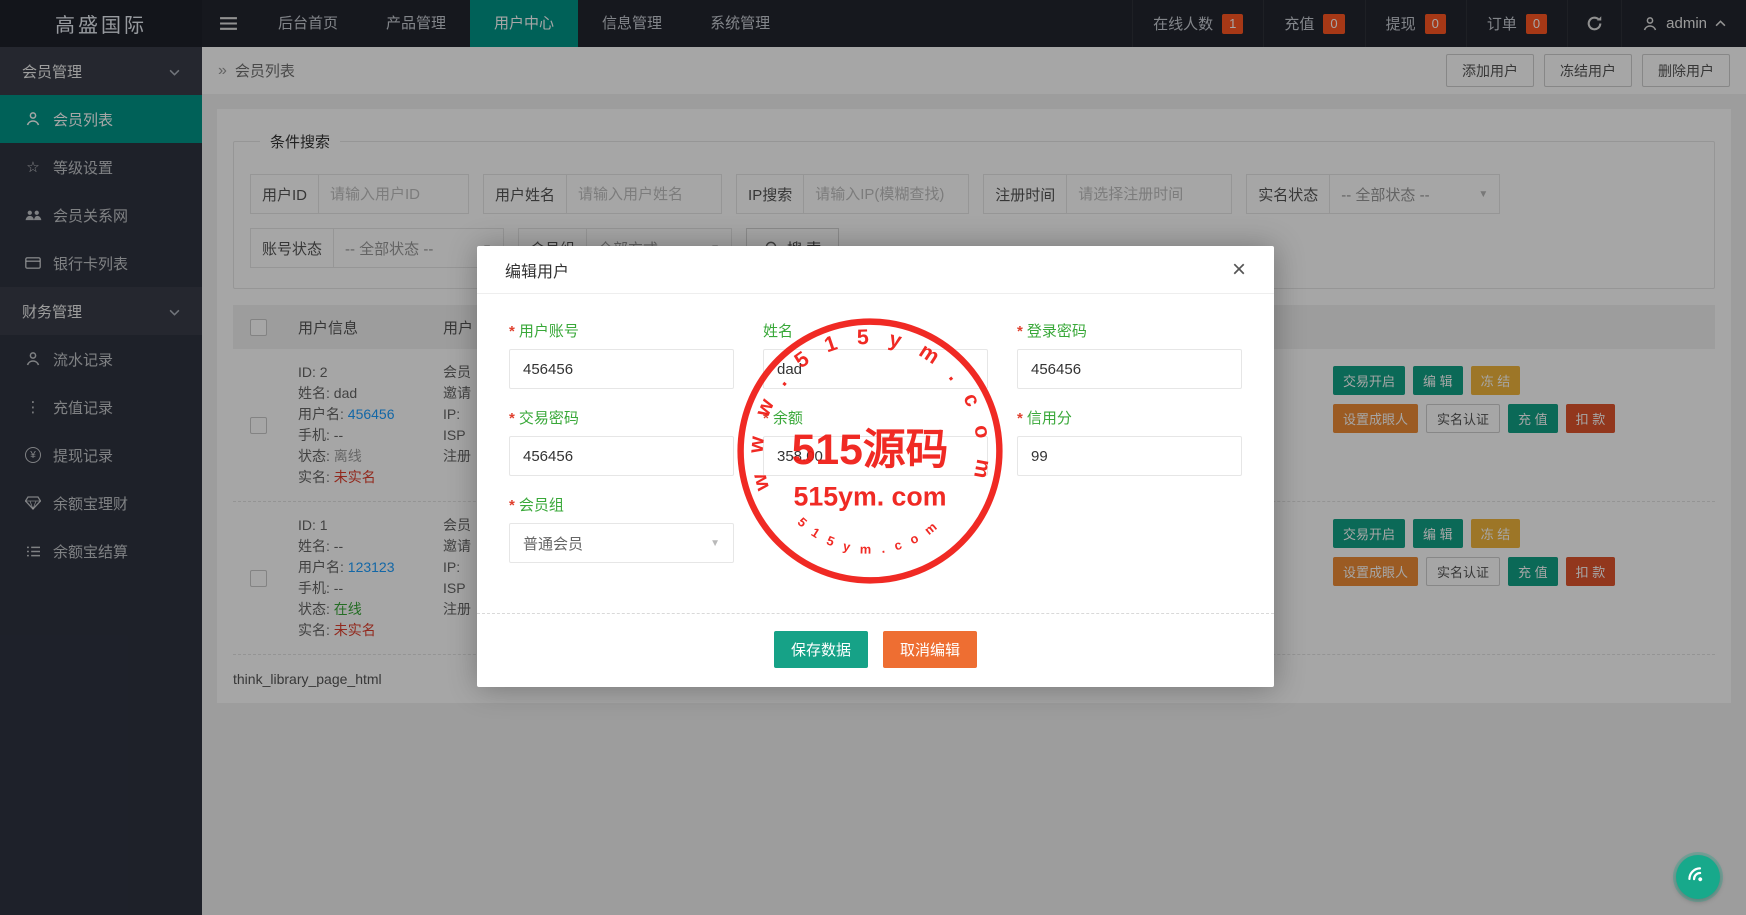  I want to click on modal-body: *用户账号 姓名 *登录密码 *交易密码 *余额 *信用分, so click(875, 428).